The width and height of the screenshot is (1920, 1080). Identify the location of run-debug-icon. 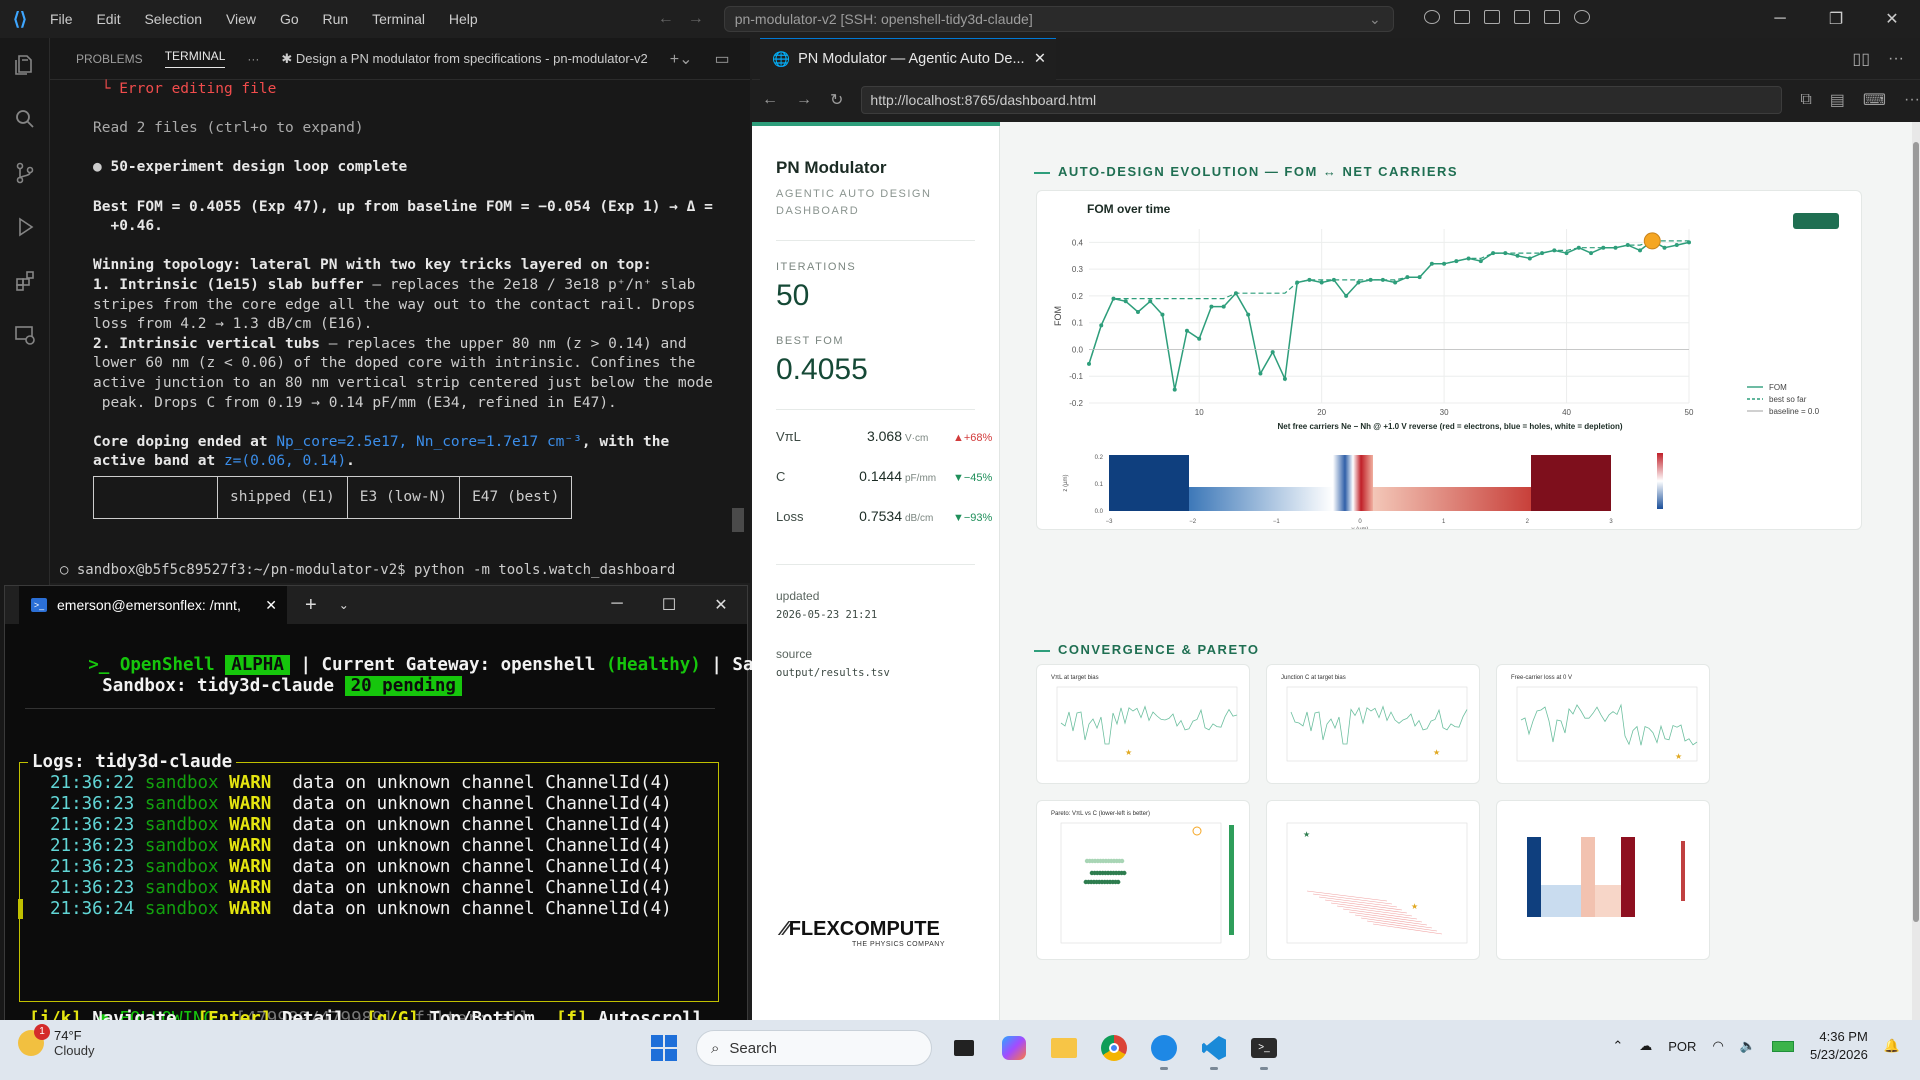
(25, 227).